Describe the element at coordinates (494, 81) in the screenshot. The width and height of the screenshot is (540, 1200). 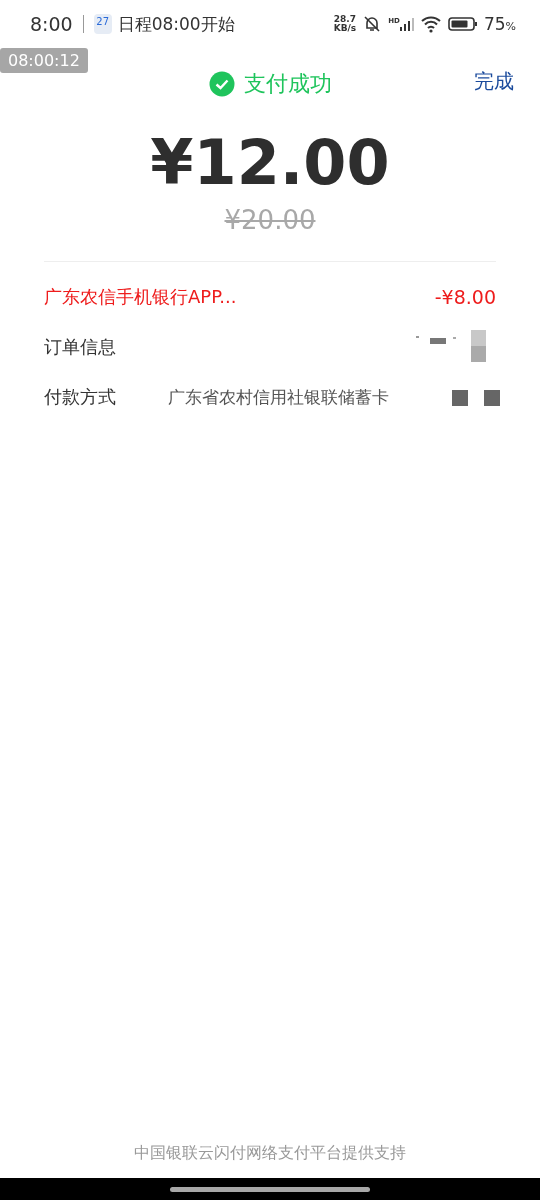
I see `done-button: 完成` at that location.